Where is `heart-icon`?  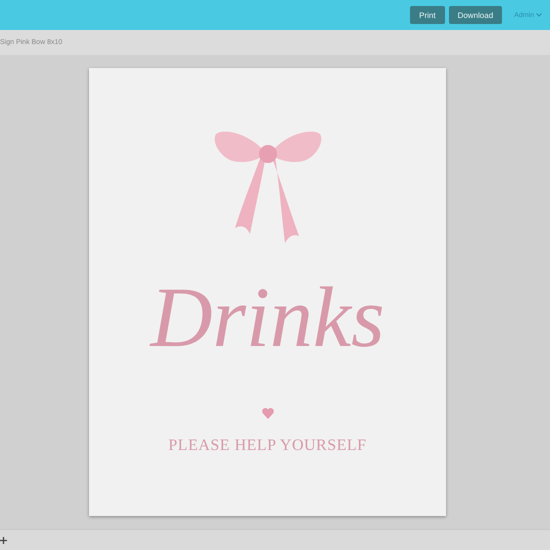 heart-icon is located at coordinates (268, 413).